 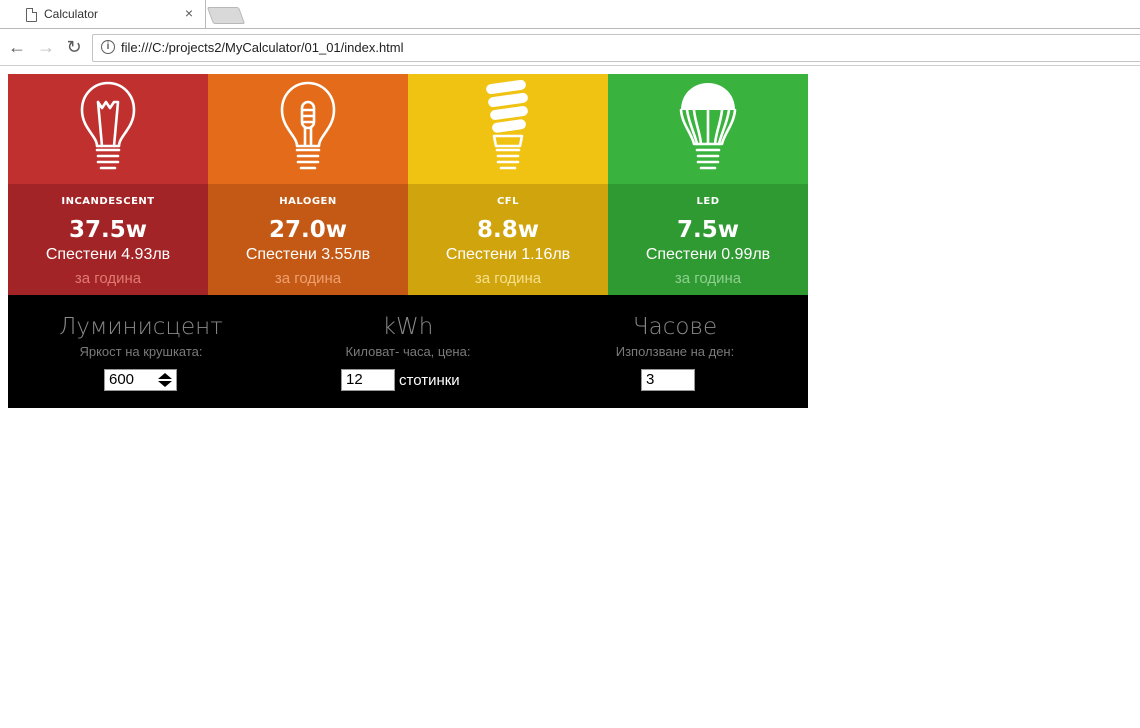 What do you see at coordinates (31, 15) in the screenshot?
I see `page-icon` at bounding box center [31, 15].